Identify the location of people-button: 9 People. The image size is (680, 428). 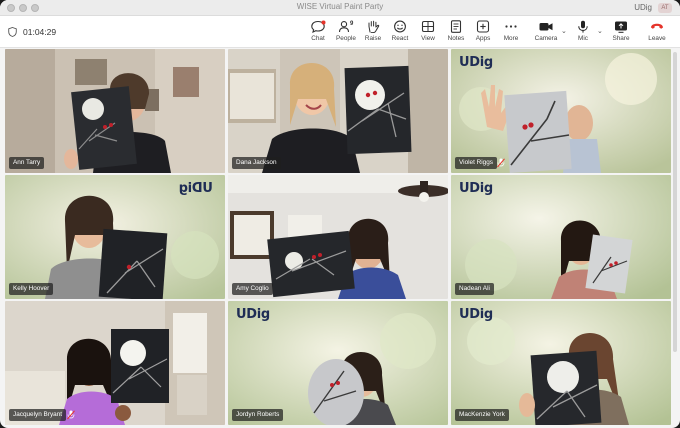
(346, 32).